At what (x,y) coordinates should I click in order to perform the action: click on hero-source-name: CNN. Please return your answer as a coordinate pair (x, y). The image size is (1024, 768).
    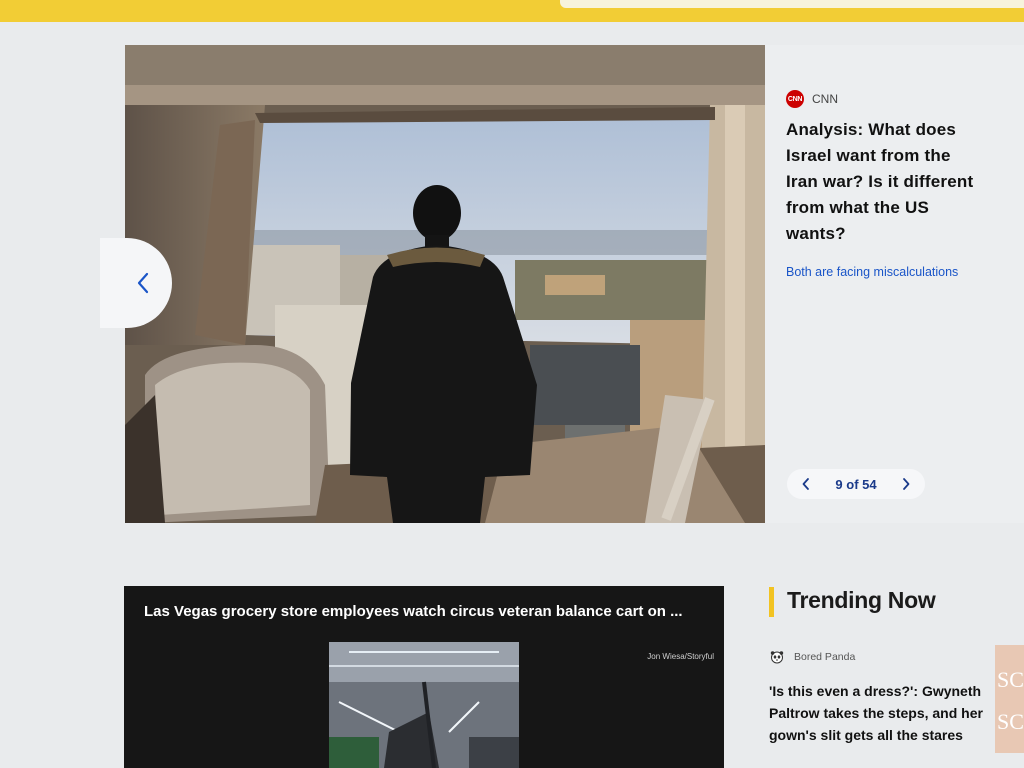
    Looking at the image, I should click on (825, 99).